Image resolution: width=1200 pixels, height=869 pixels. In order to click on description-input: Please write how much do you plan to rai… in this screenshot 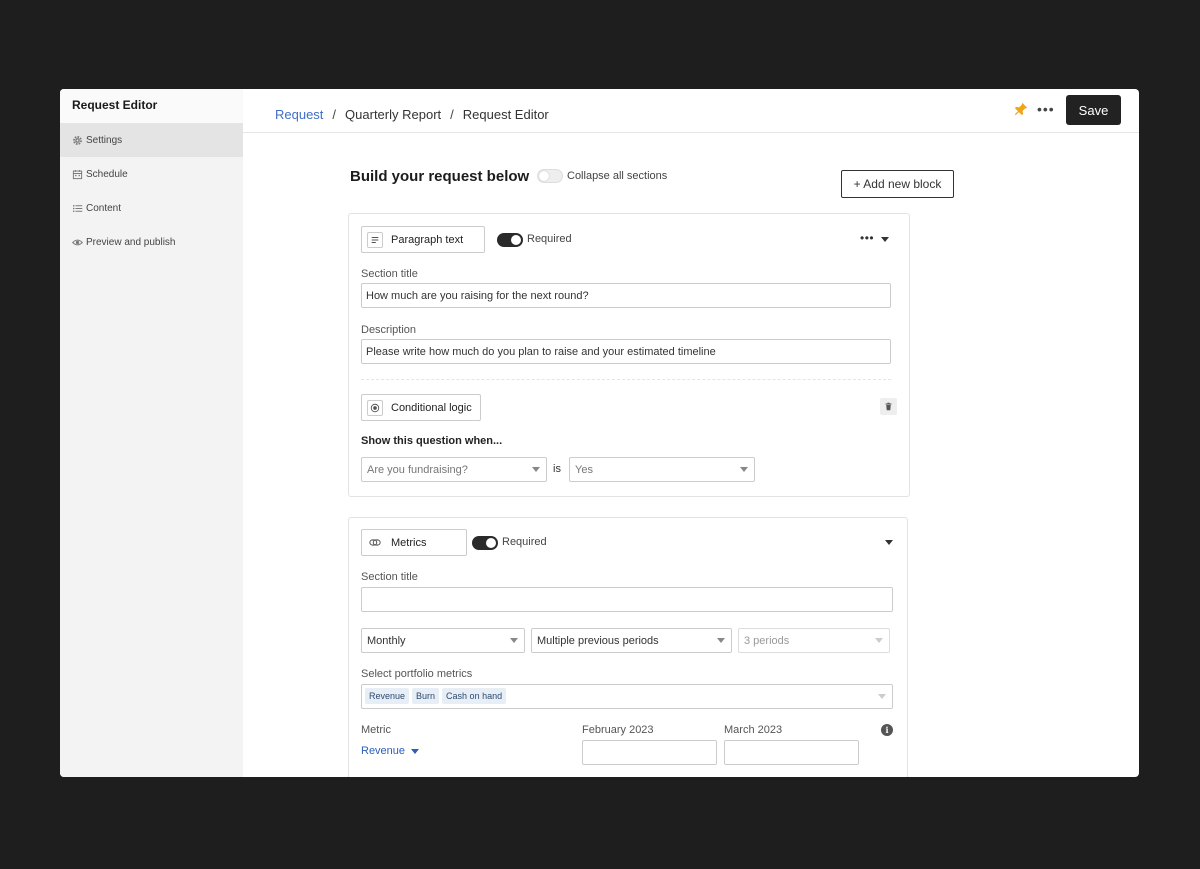, I will do `click(626, 351)`.